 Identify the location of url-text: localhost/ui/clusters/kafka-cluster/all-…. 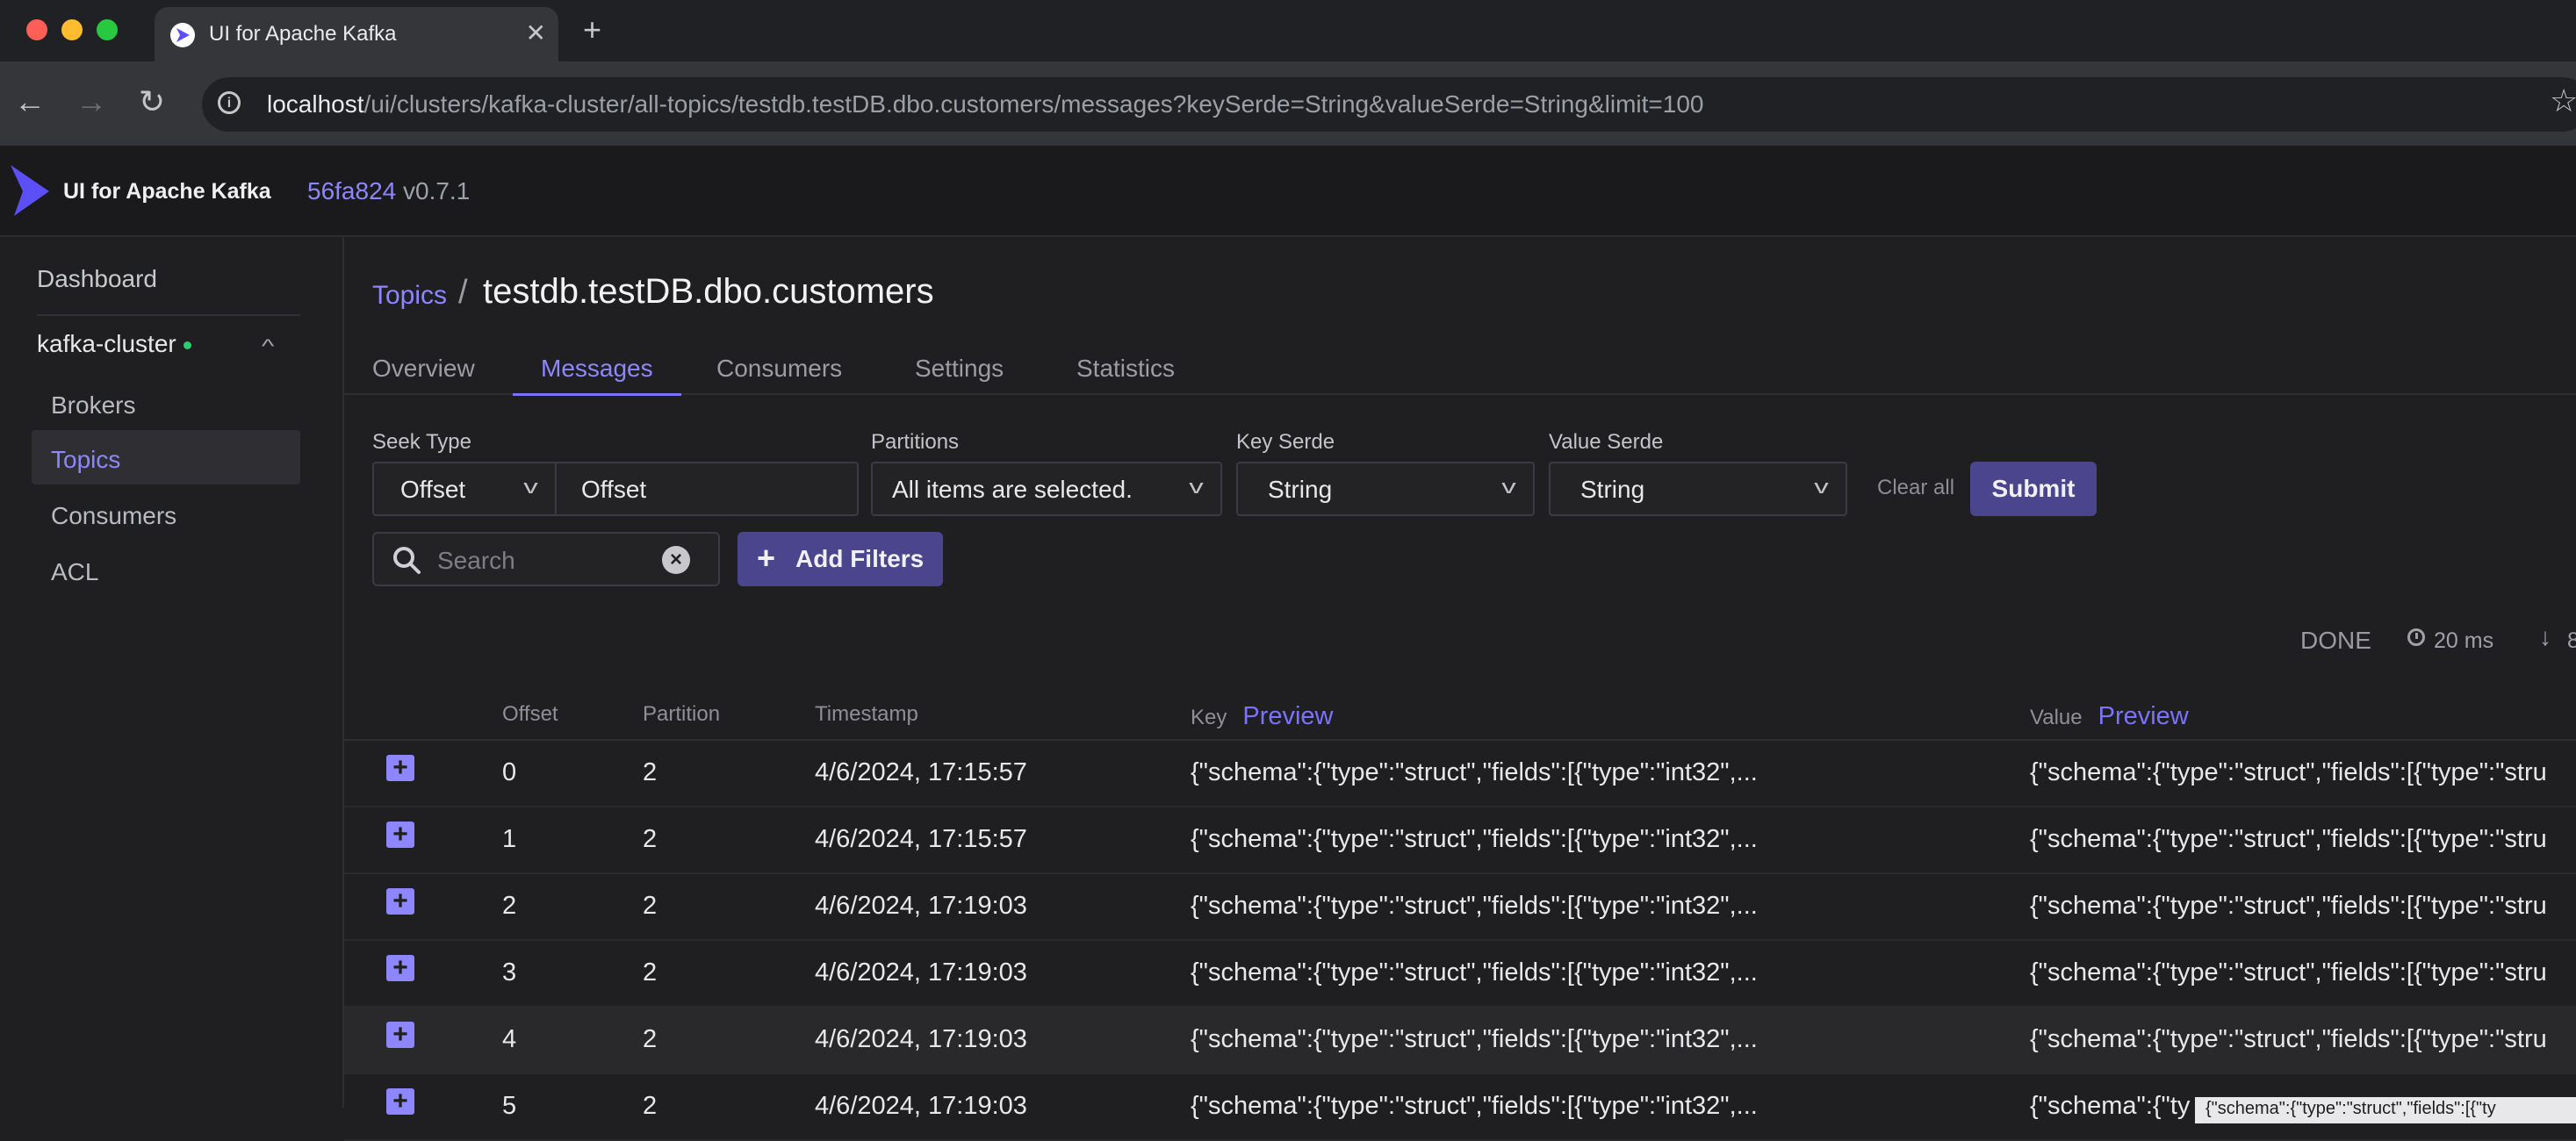
(985, 104).